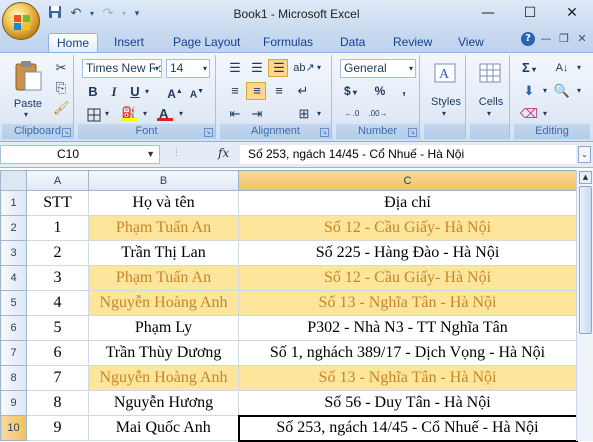 Image resolution: width=593 pixels, height=442 pixels. I want to click on cell-a-9: 8, so click(57, 403).